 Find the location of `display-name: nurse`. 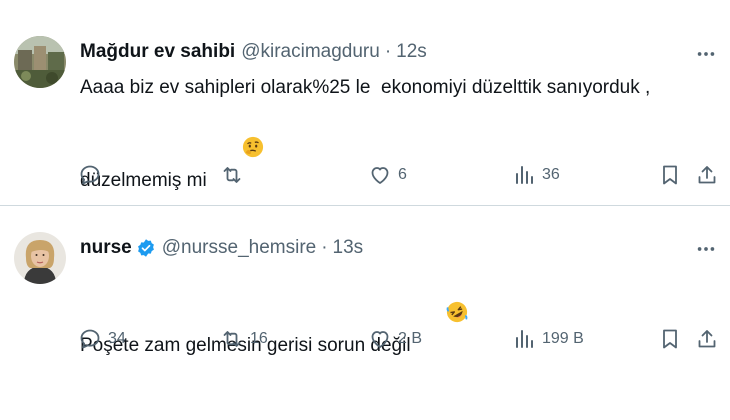

display-name: nurse is located at coordinates (106, 248).